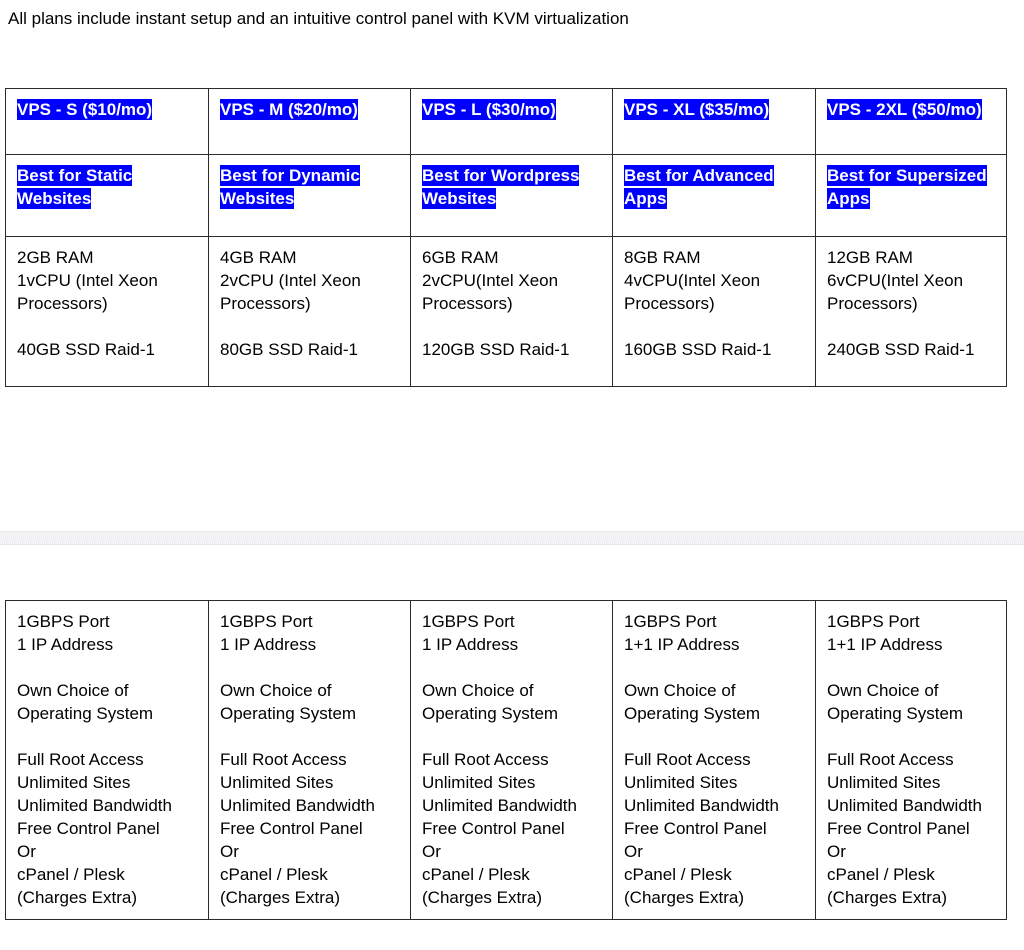  Describe the element at coordinates (289, 109) in the screenshot. I see `plan-title-2: VPS - M ($20/mo)` at that location.